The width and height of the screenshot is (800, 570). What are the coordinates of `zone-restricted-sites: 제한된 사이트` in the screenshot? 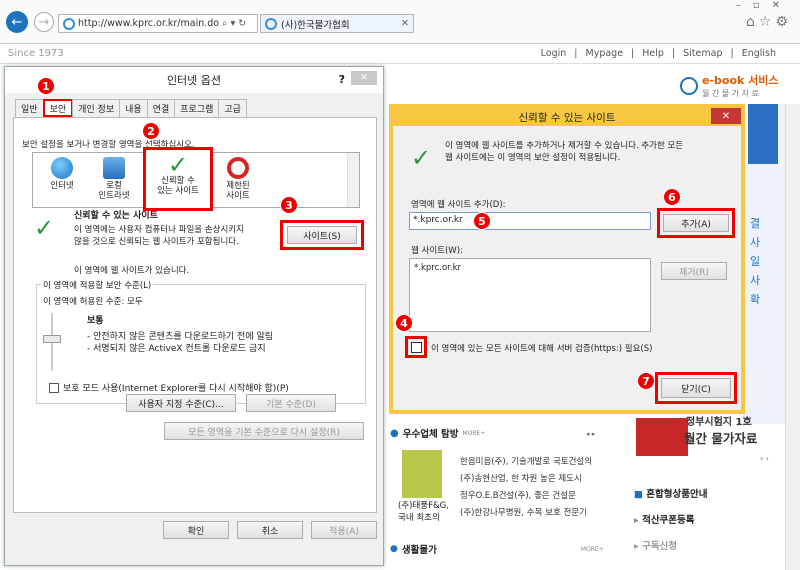 It's located at (238, 179).